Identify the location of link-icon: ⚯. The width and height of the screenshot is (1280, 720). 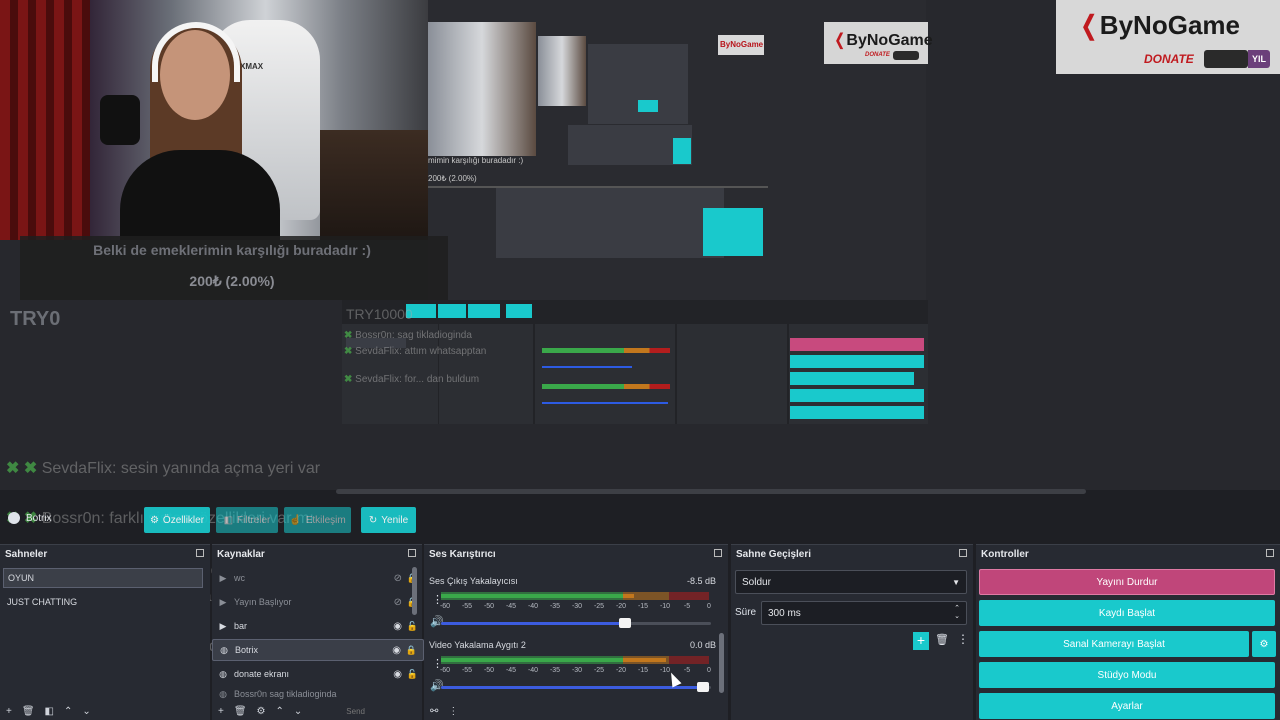
(434, 711).